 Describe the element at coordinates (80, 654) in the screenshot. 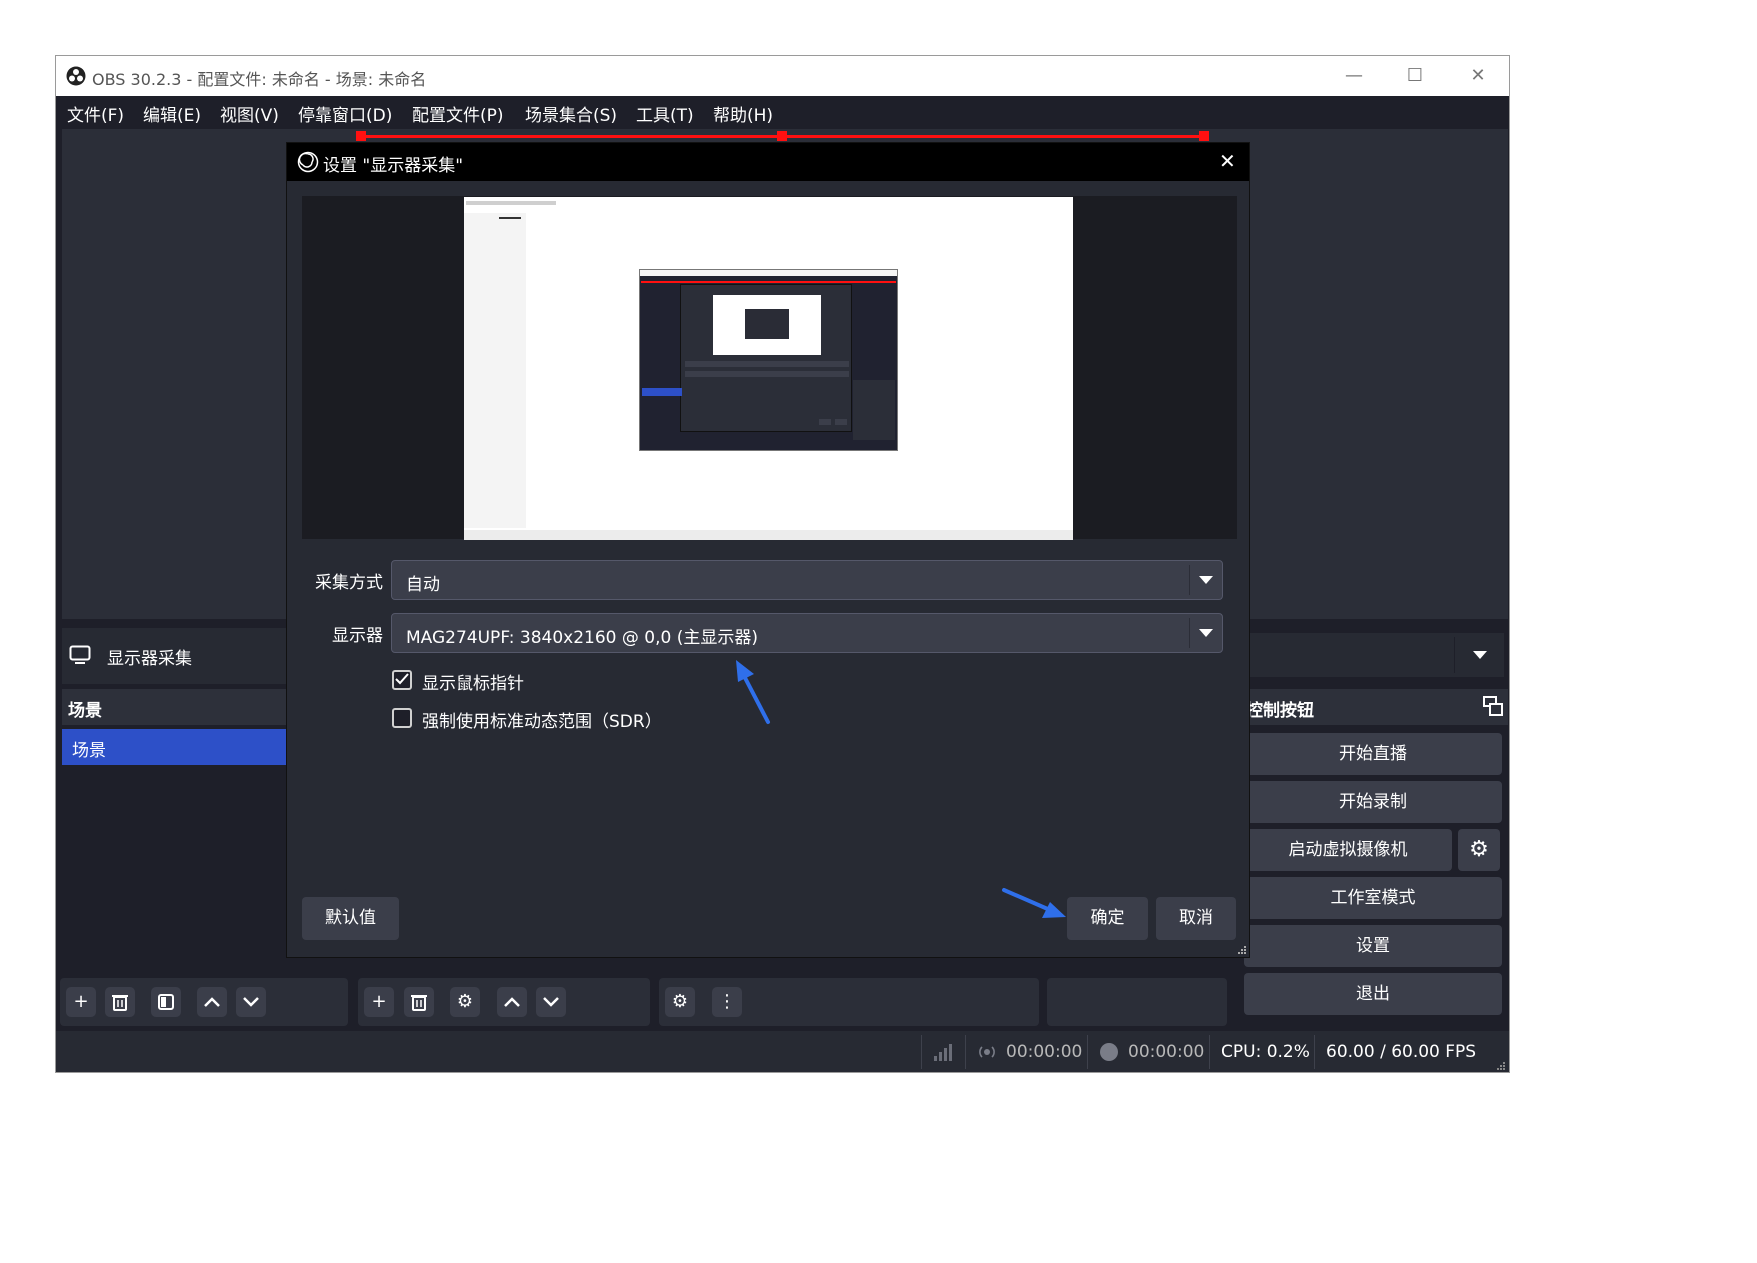

I see `monitor-icon` at that location.